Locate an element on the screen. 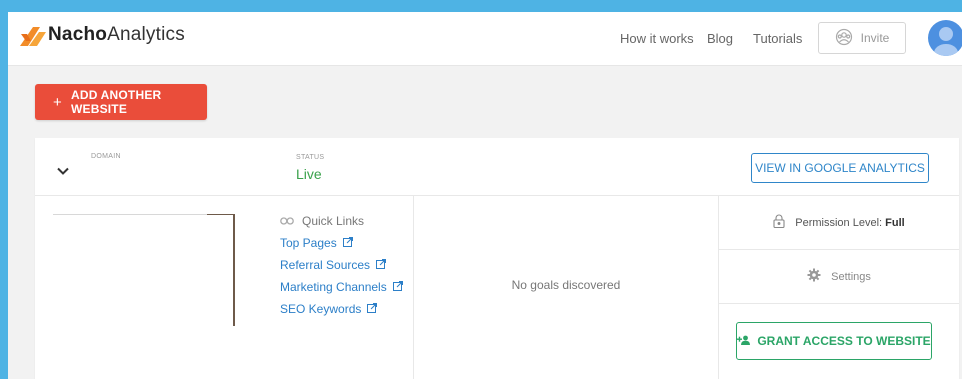 The width and height of the screenshot is (962, 379). view-in-google-analytics-button: VIEW IN GOOGLE ANALYTICS is located at coordinates (840, 168).